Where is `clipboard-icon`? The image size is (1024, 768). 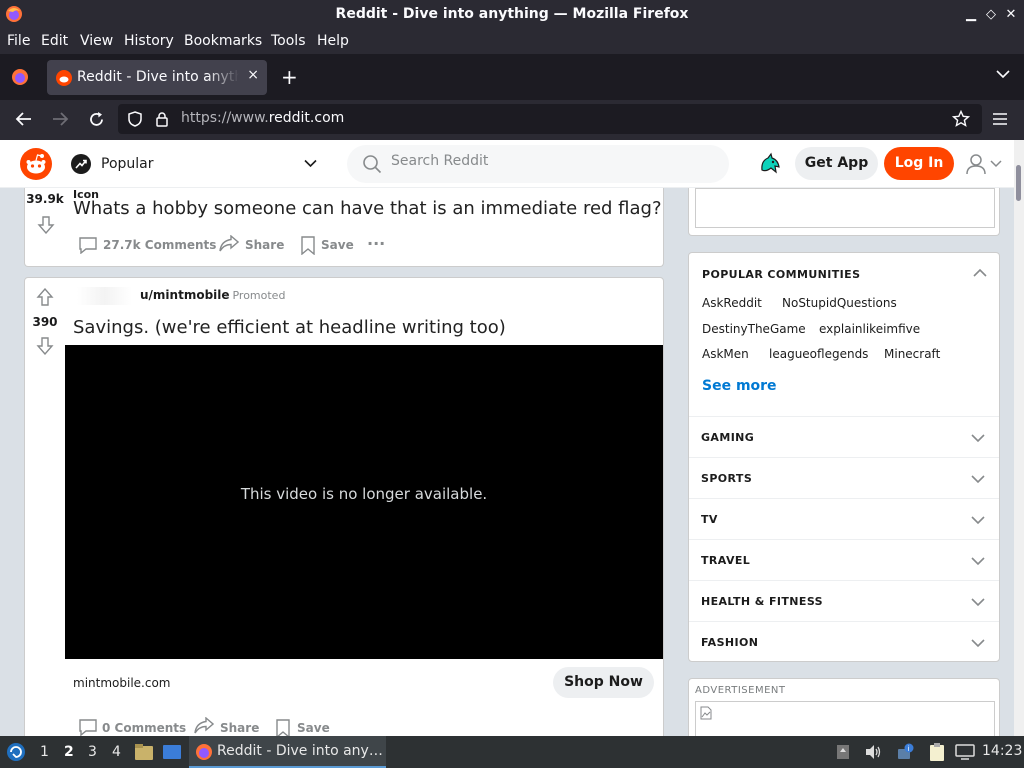
clipboard-icon is located at coordinates (937, 752).